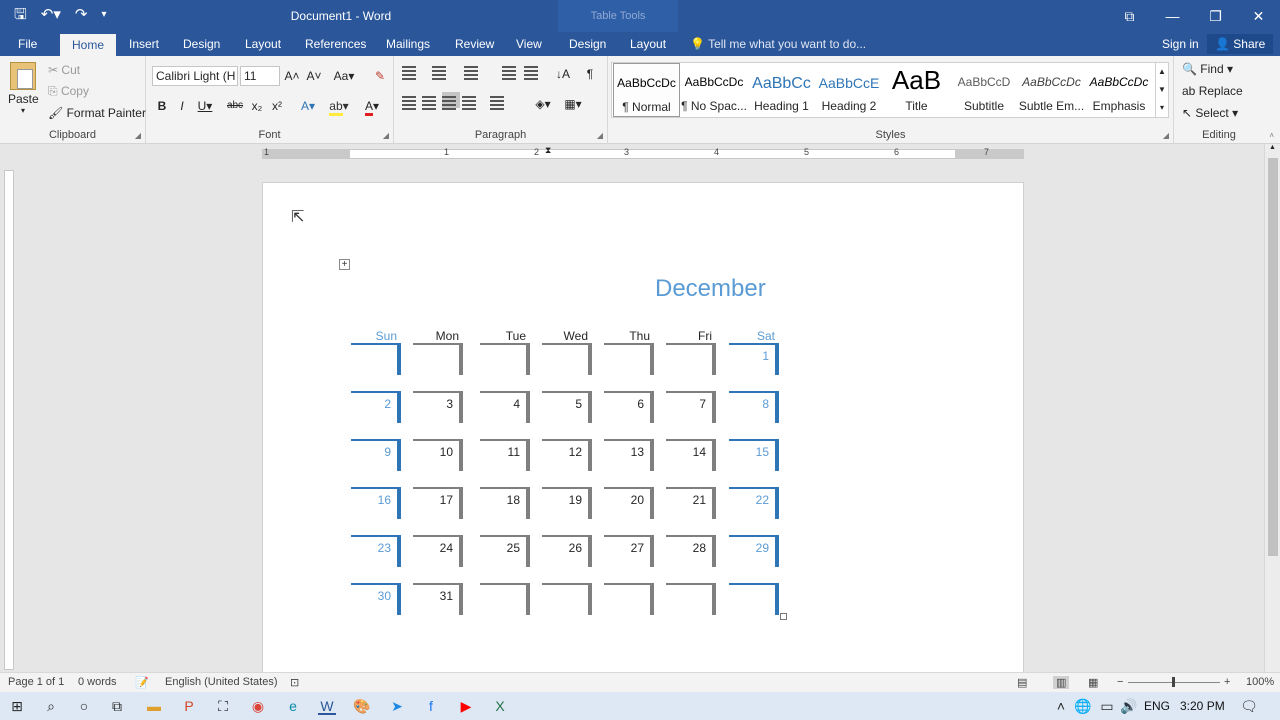 The width and height of the screenshot is (1280, 720). I want to click on share-button: 👤 Share, so click(1240, 44).